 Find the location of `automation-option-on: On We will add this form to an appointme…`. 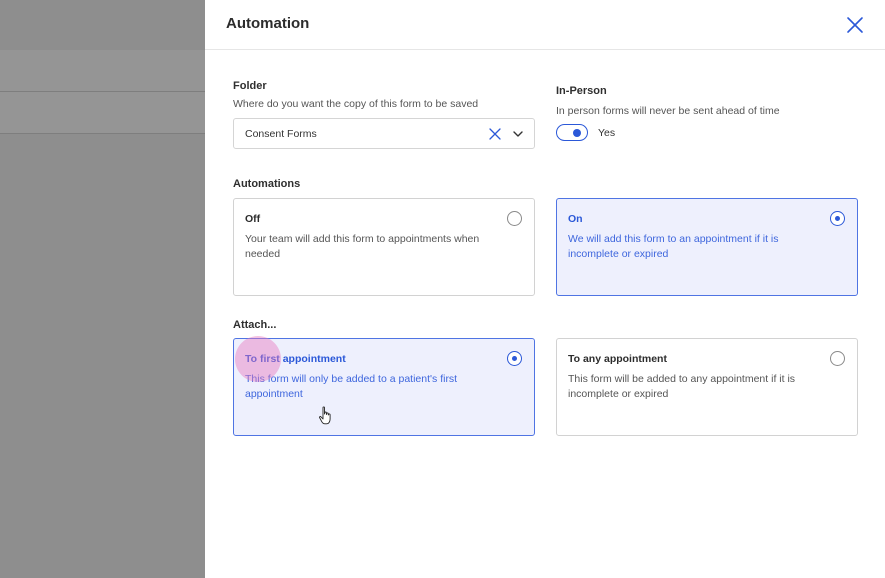

automation-option-on: On We will add this form to an appointme… is located at coordinates (707, 247).